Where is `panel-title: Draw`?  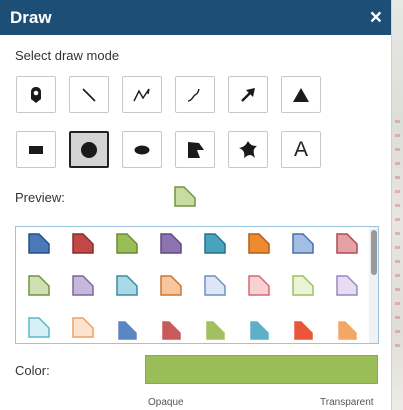 panel-title: Draw is located at coordinates (31, 17).